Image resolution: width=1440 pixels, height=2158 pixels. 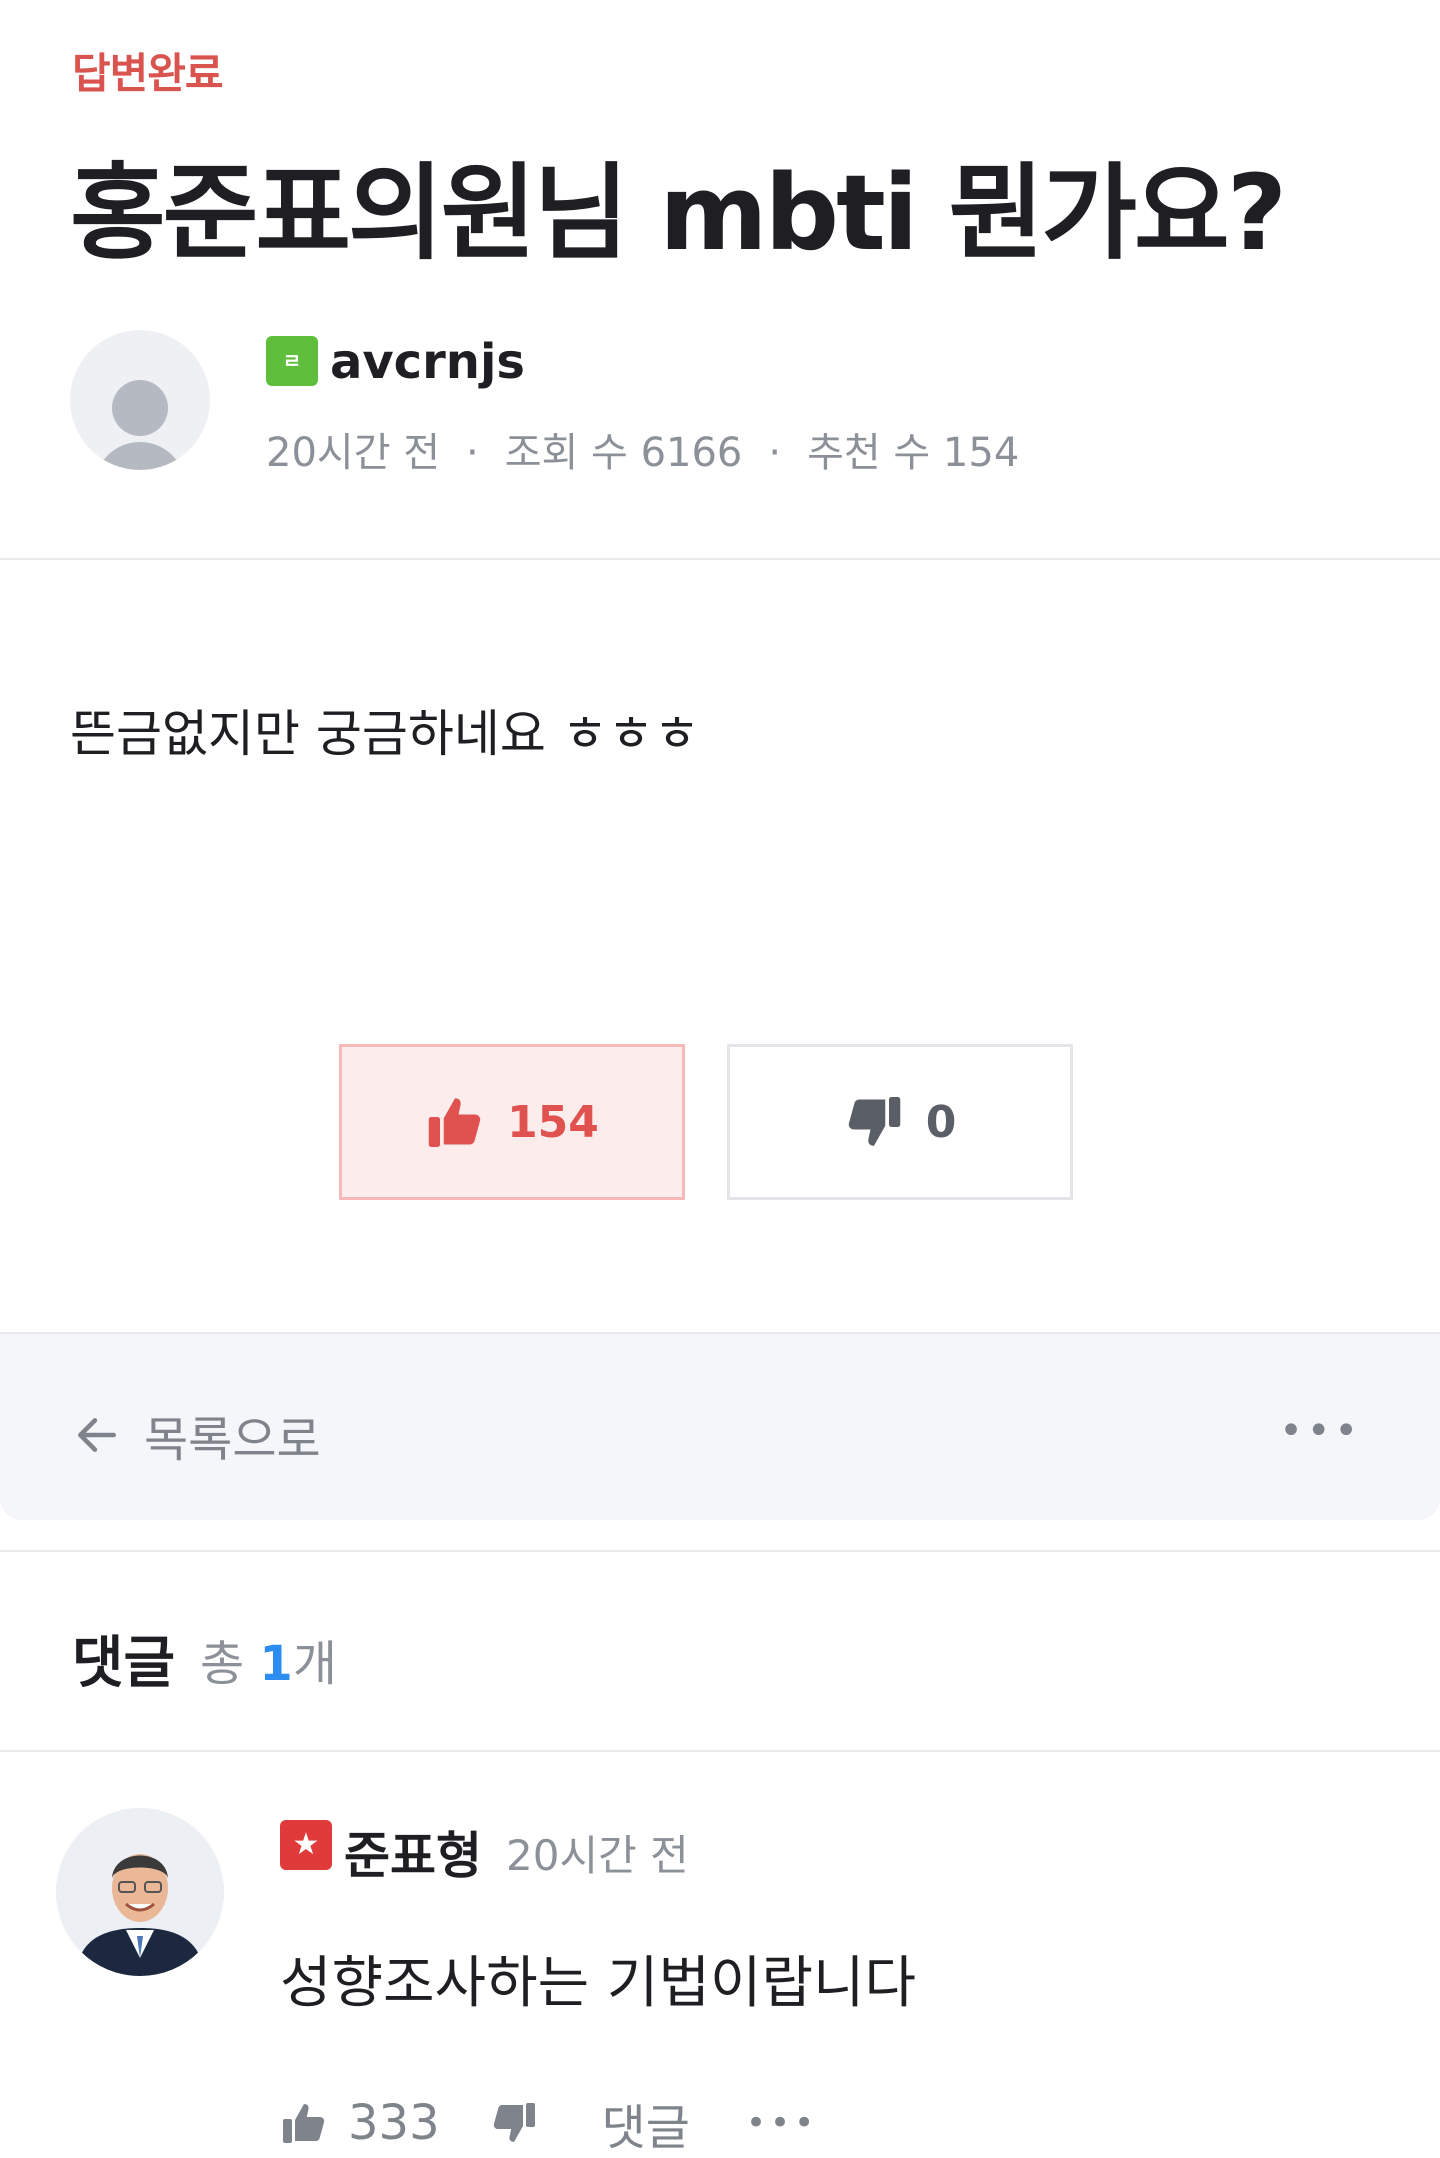 I want to click on profile-photo-icon, so click(x=140, y=1892).